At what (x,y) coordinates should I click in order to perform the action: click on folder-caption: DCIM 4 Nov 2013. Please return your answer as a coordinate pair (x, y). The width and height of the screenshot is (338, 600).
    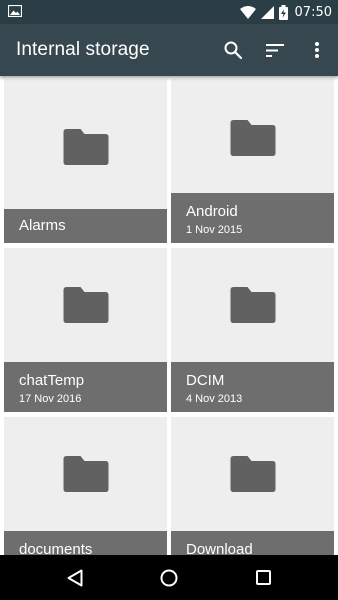
    Looking at the image, I should click on (252, 387).